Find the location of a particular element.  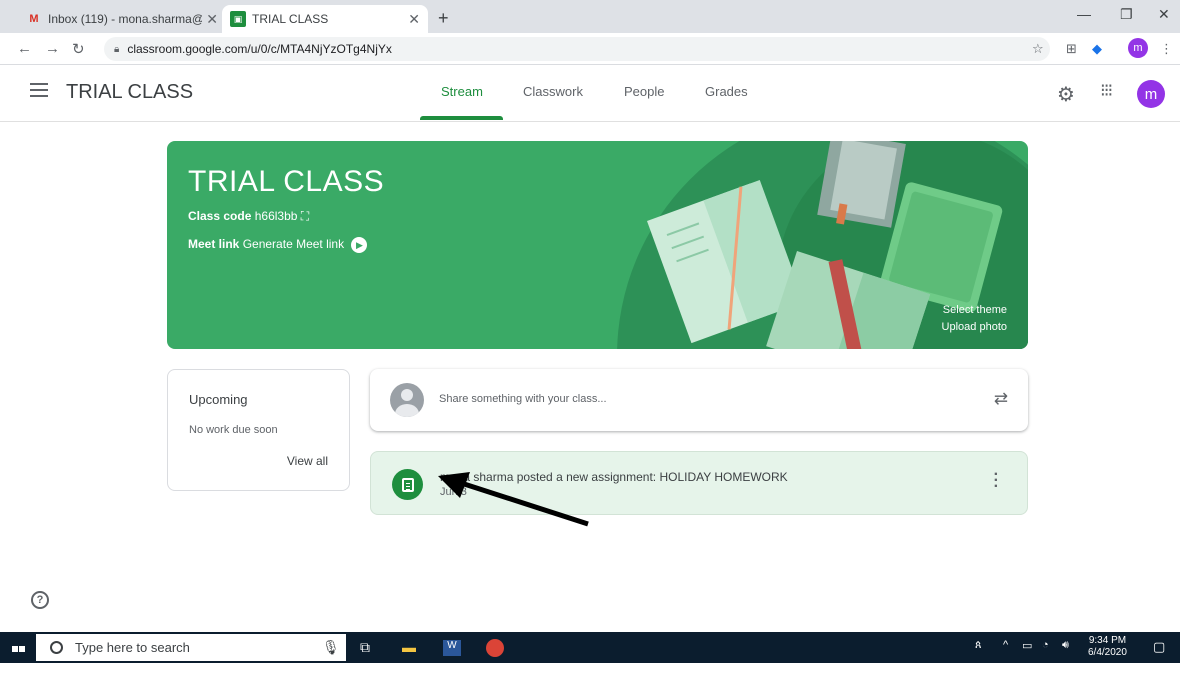

settings-gear-icon: ⚙ is located at coordinates (1066, 94).